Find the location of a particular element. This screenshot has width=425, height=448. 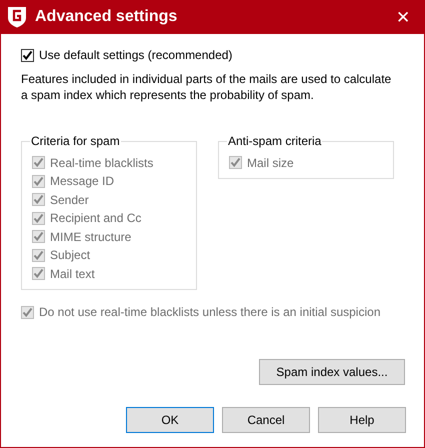

checkbox-label: Mail size is located at coordinates (270, 163).